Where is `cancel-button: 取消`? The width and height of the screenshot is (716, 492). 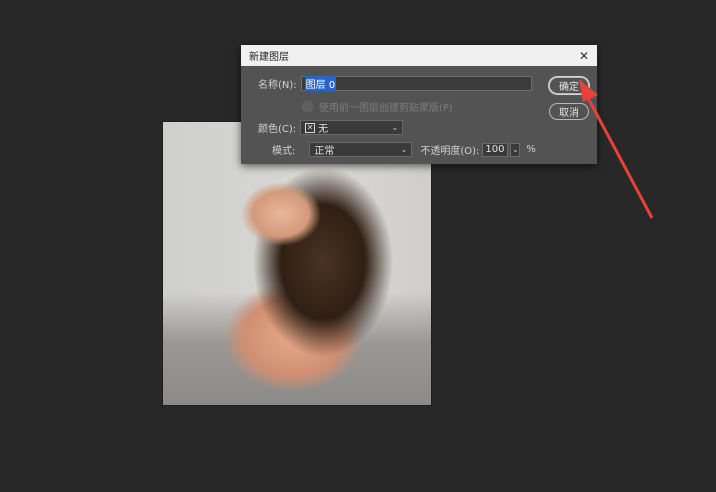
cancel-button: 取消 is located at coordinates (569, 111).